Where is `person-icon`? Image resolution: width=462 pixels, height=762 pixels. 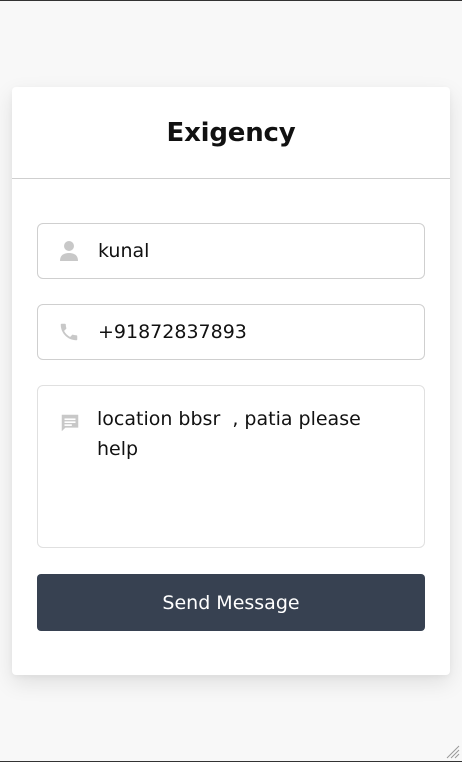
person-icon is located at coordinates (69, 251).